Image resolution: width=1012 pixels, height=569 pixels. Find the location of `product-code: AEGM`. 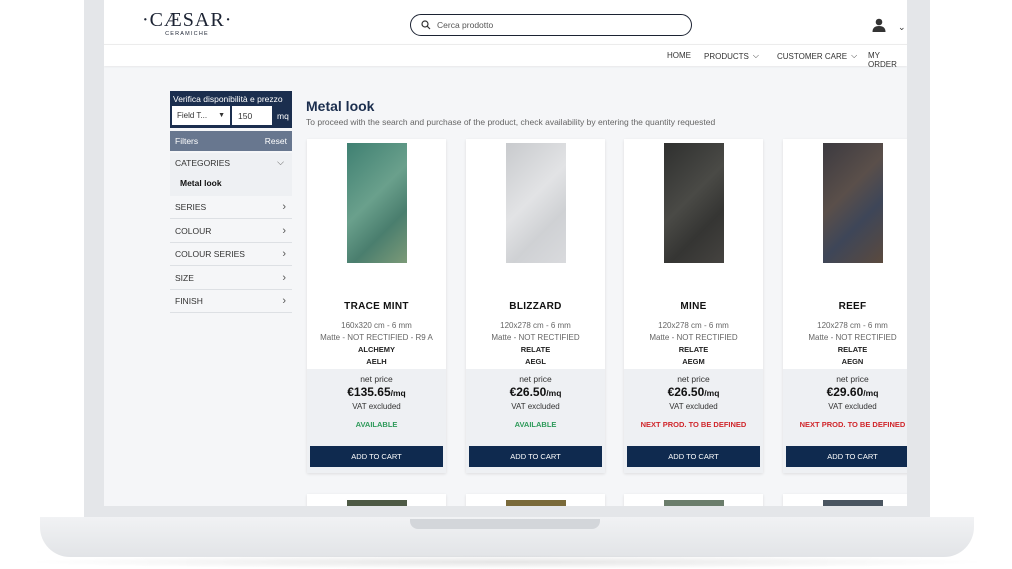

product-code: AEGM is located at coordinates (693, 361).